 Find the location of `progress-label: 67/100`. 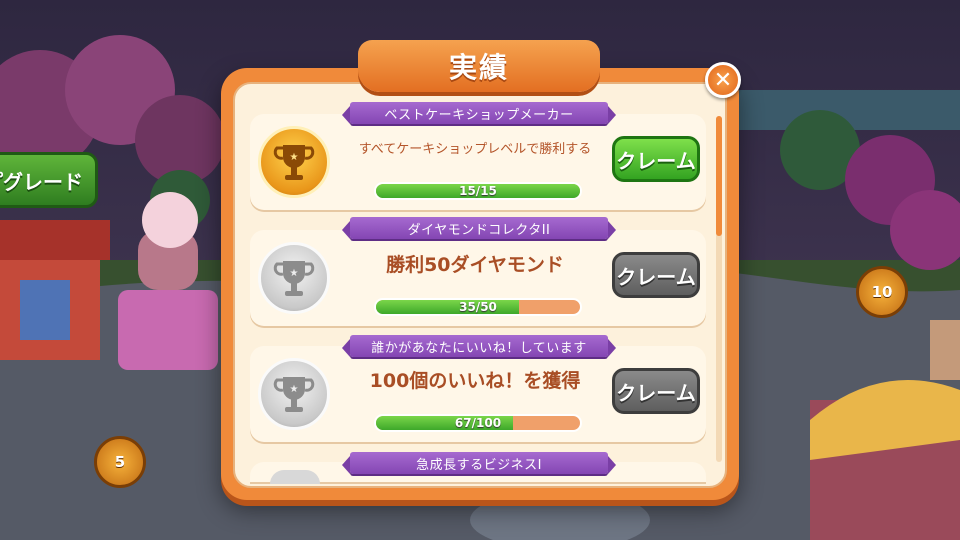

progress-label: 67/100 is located at coordinates (478, 423).